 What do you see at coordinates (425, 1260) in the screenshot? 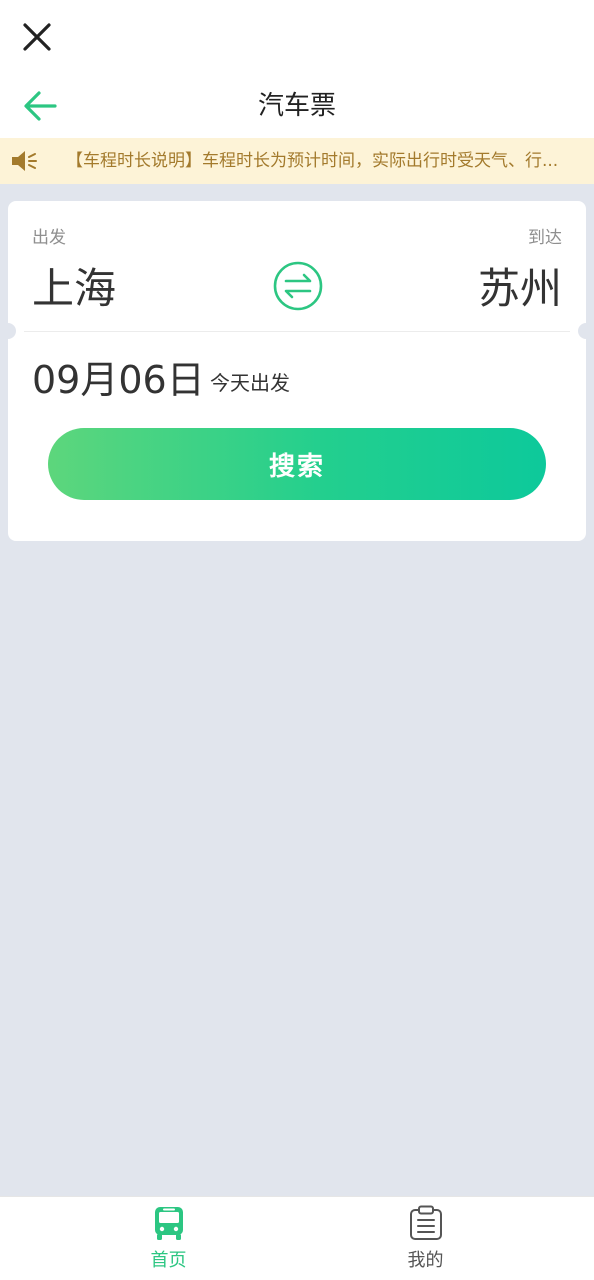
I see `tab-mine-label: 我的` at bounding box center [425, 1260].